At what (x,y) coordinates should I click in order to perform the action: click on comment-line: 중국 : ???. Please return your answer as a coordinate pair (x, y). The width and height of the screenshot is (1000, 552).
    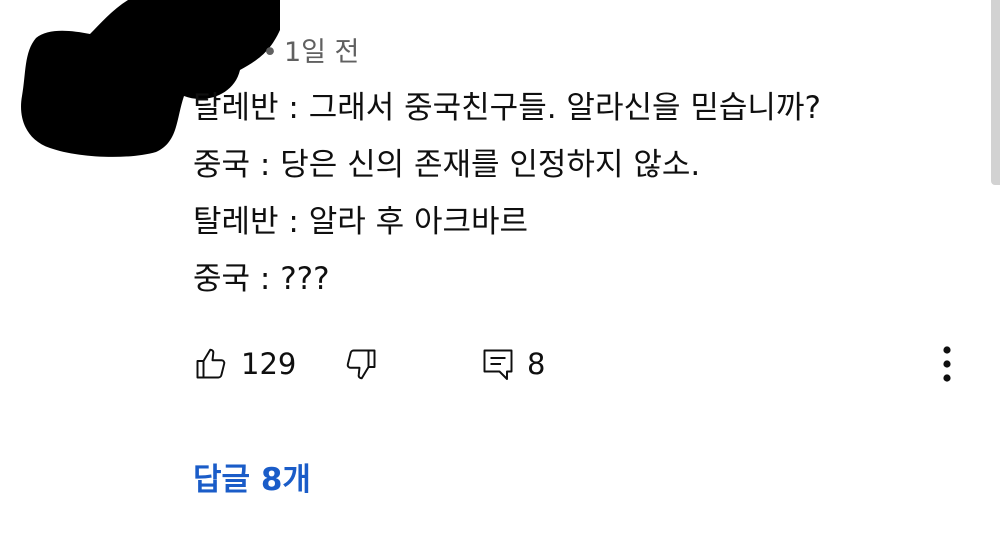
    Looking at the image, I should click on (261, 279).